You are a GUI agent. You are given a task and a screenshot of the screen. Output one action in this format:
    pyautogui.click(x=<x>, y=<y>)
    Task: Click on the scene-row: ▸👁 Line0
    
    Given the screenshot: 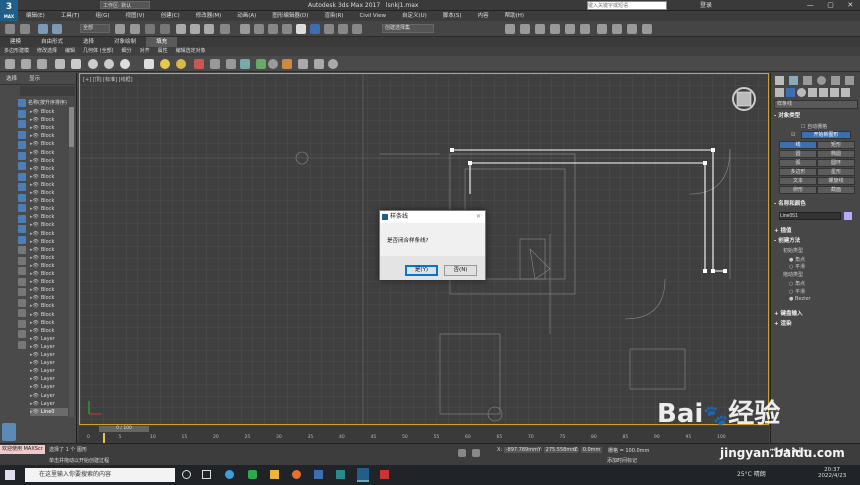 What is the action you would take?
    pyautogui.click(x=49, y=411)
    